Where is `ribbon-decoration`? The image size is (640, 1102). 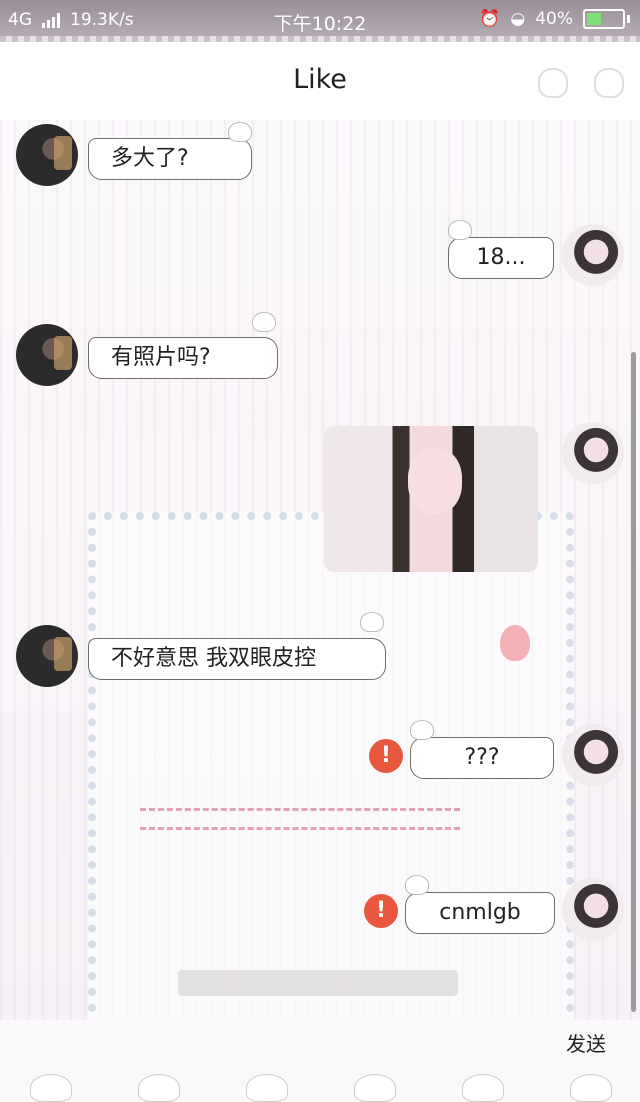 ribbon-decoration is located at coordinates (300, 819).